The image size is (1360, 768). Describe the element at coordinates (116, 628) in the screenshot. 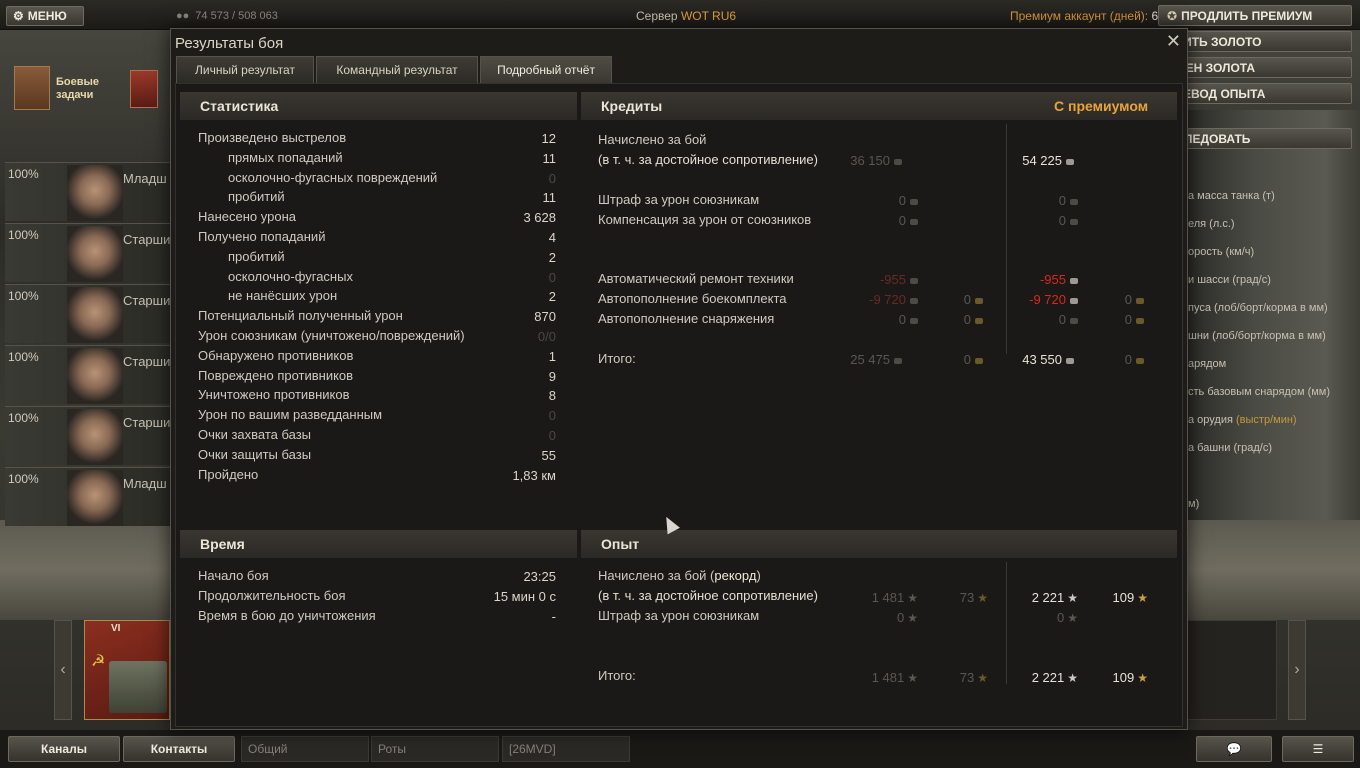

I see `tank-tier: VI` at that location.